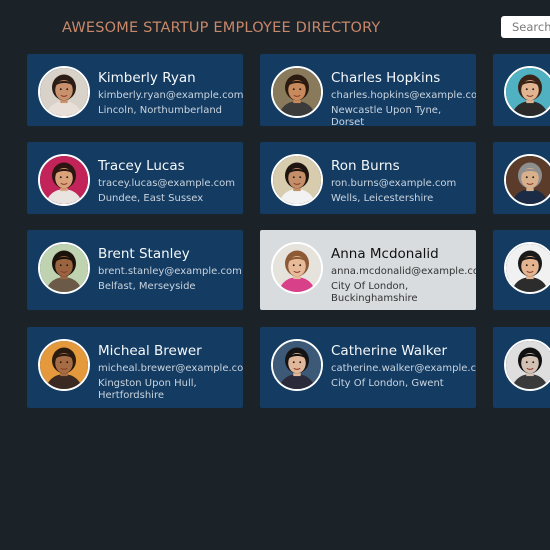 The image size is (550, 550). What do you see at coordinates (385, 254) in the screenshot?
I see `employee-name: Anna Mcdonalid` at bounding box center [385, 254].